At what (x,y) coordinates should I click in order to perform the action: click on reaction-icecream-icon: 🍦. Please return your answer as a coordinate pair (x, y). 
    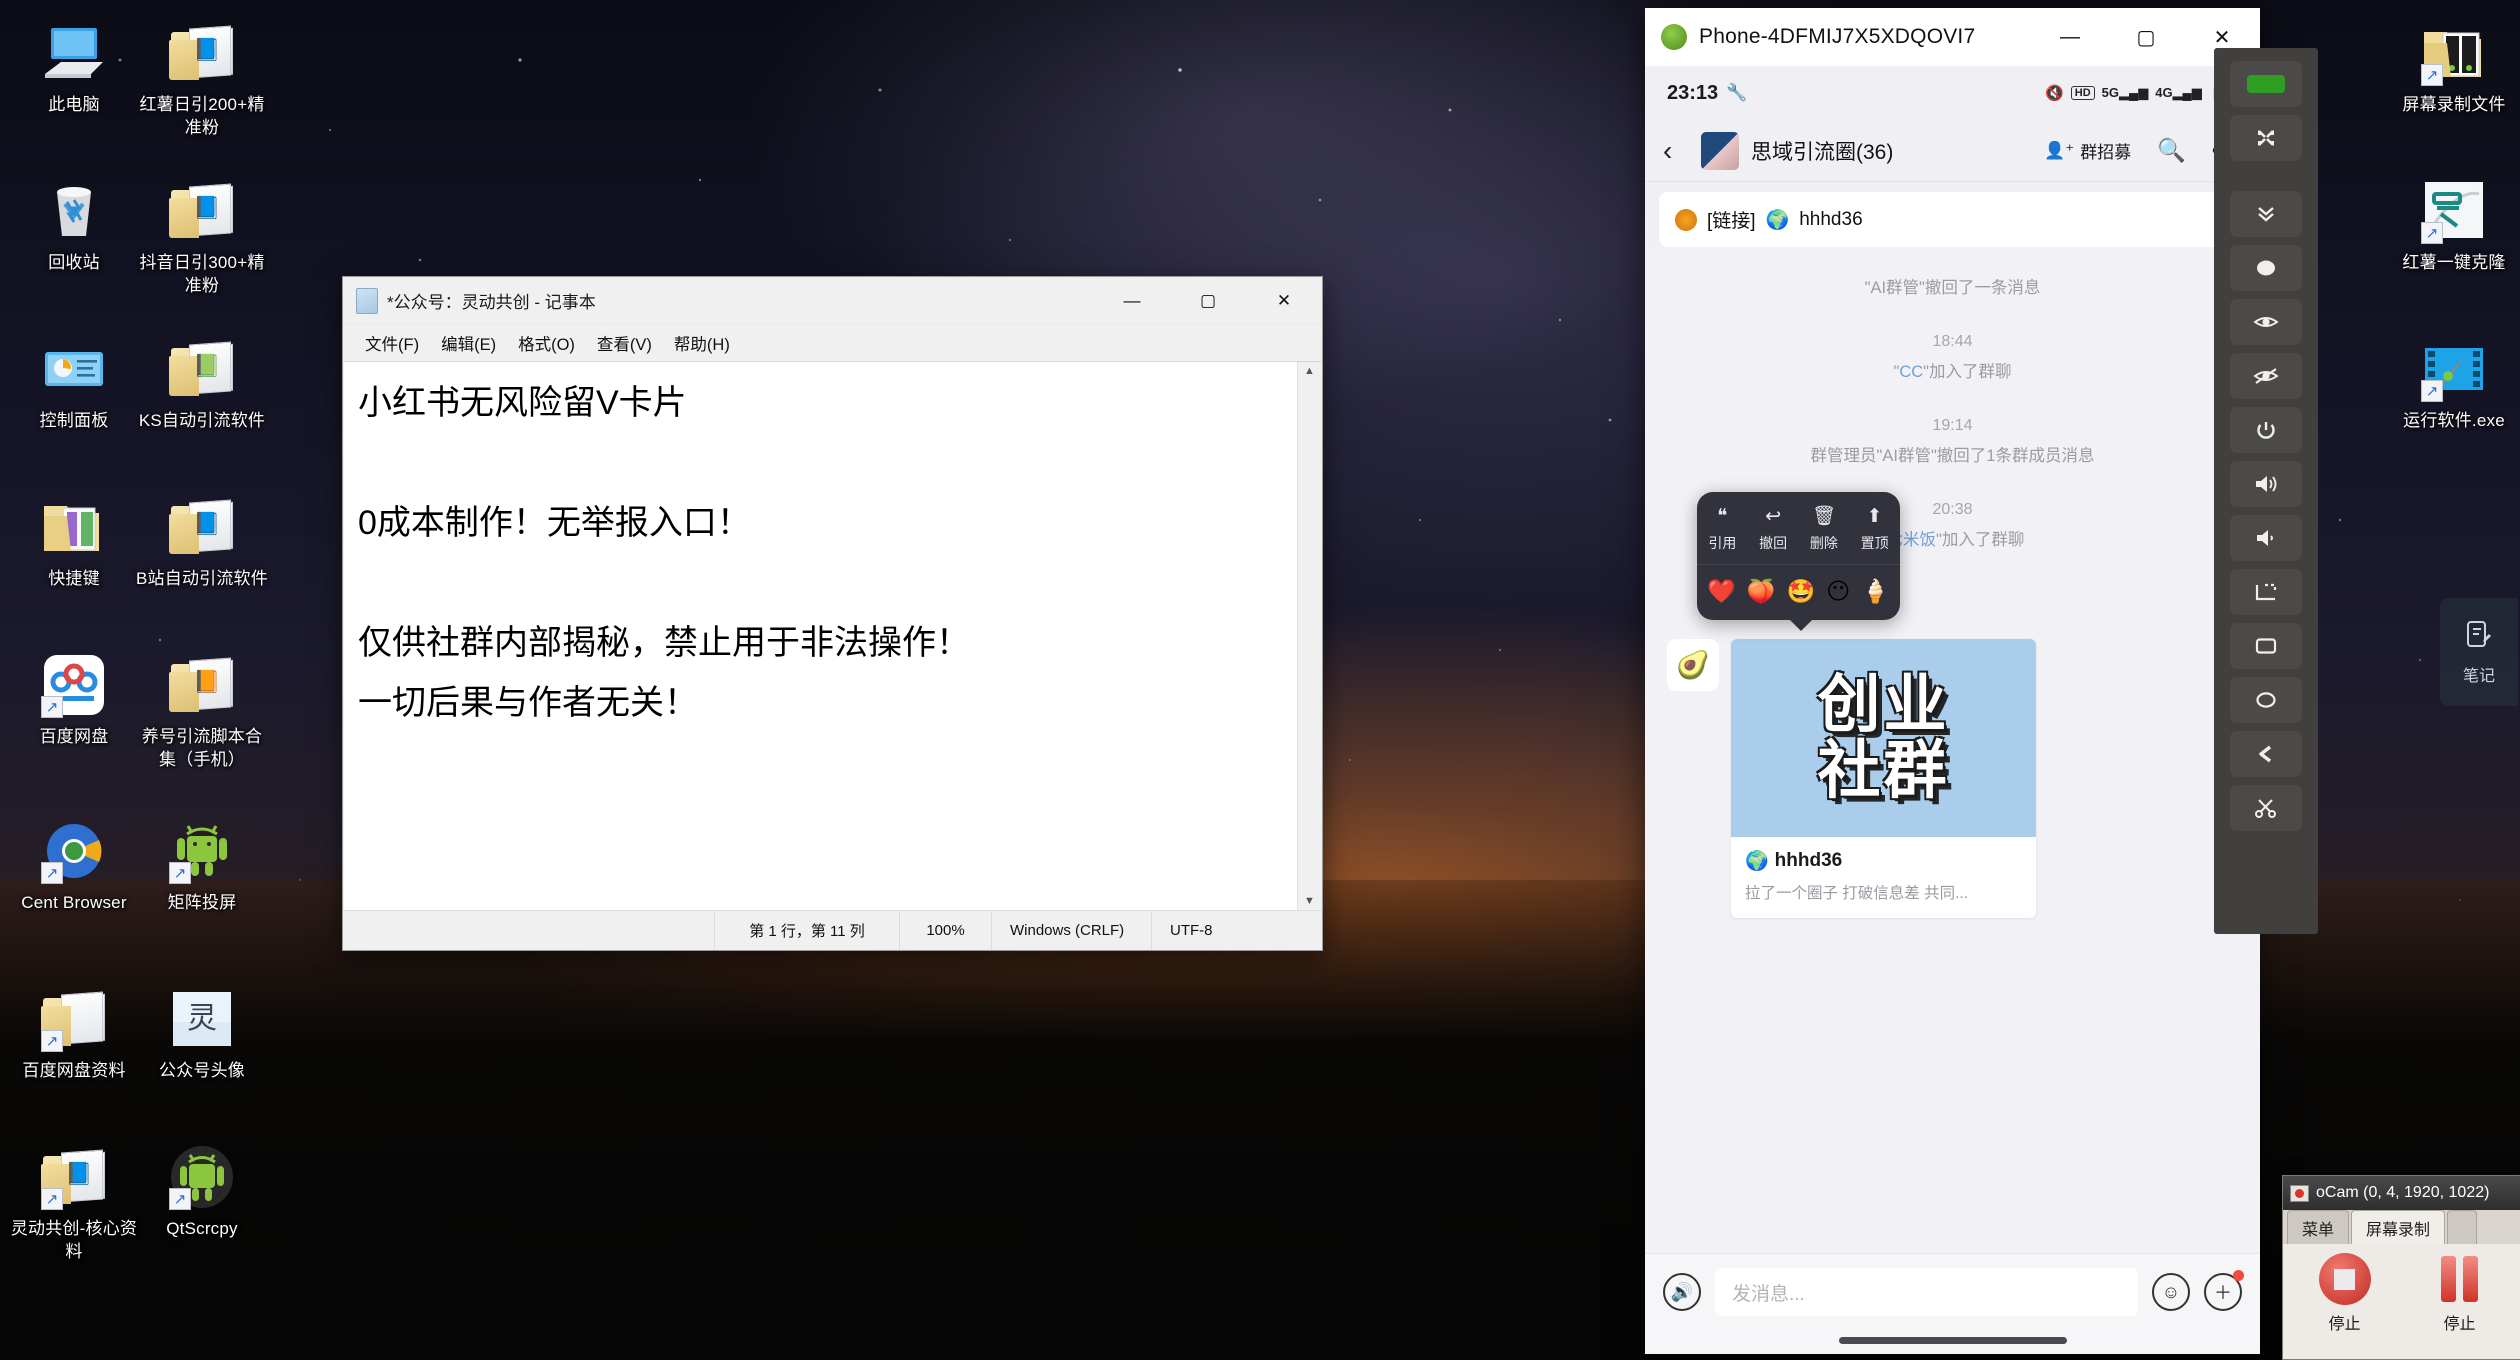
    Looking at the image, I should click on (1875, 591).